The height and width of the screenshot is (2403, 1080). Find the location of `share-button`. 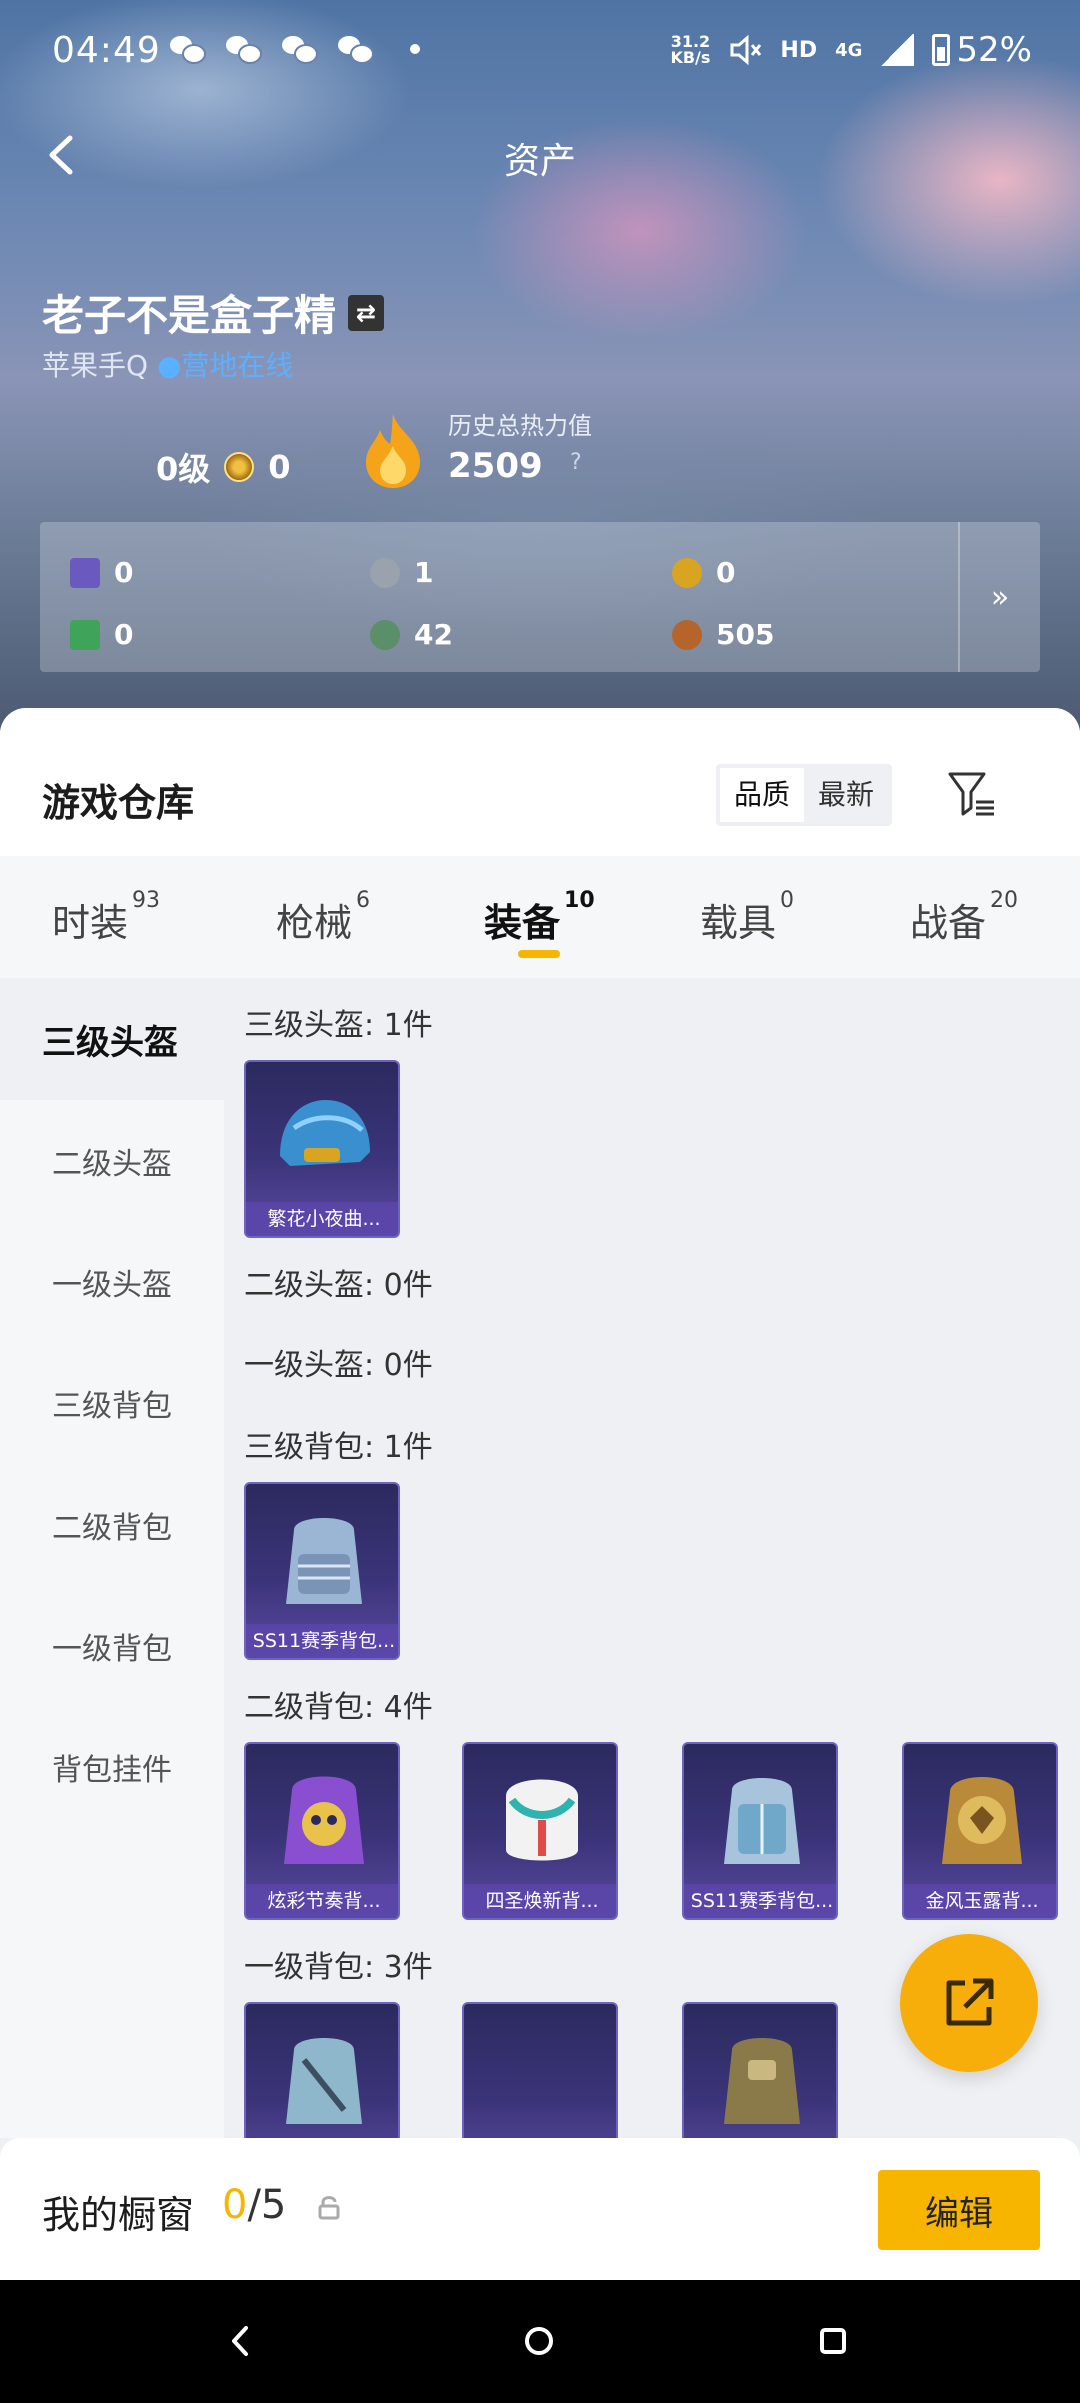

share-button is located at coordinates (969, 2003).